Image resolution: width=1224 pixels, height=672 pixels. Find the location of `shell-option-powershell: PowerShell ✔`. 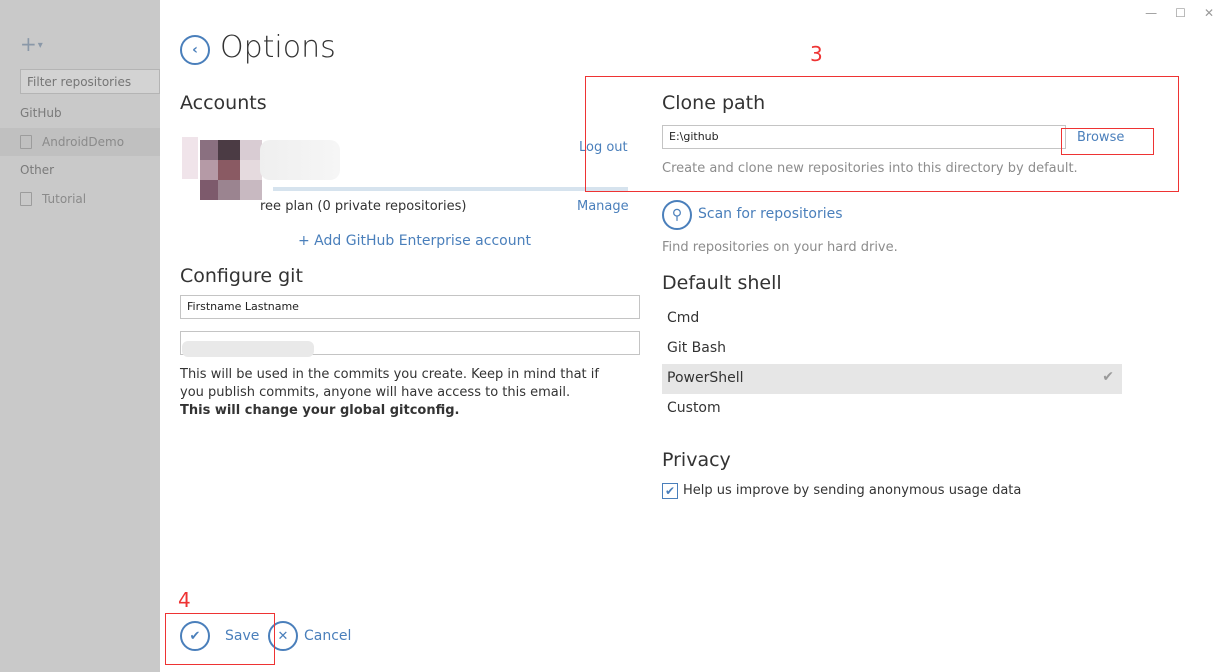

shell-option-powershell: PowerShell ✔ is located at coordinates (892, 379).